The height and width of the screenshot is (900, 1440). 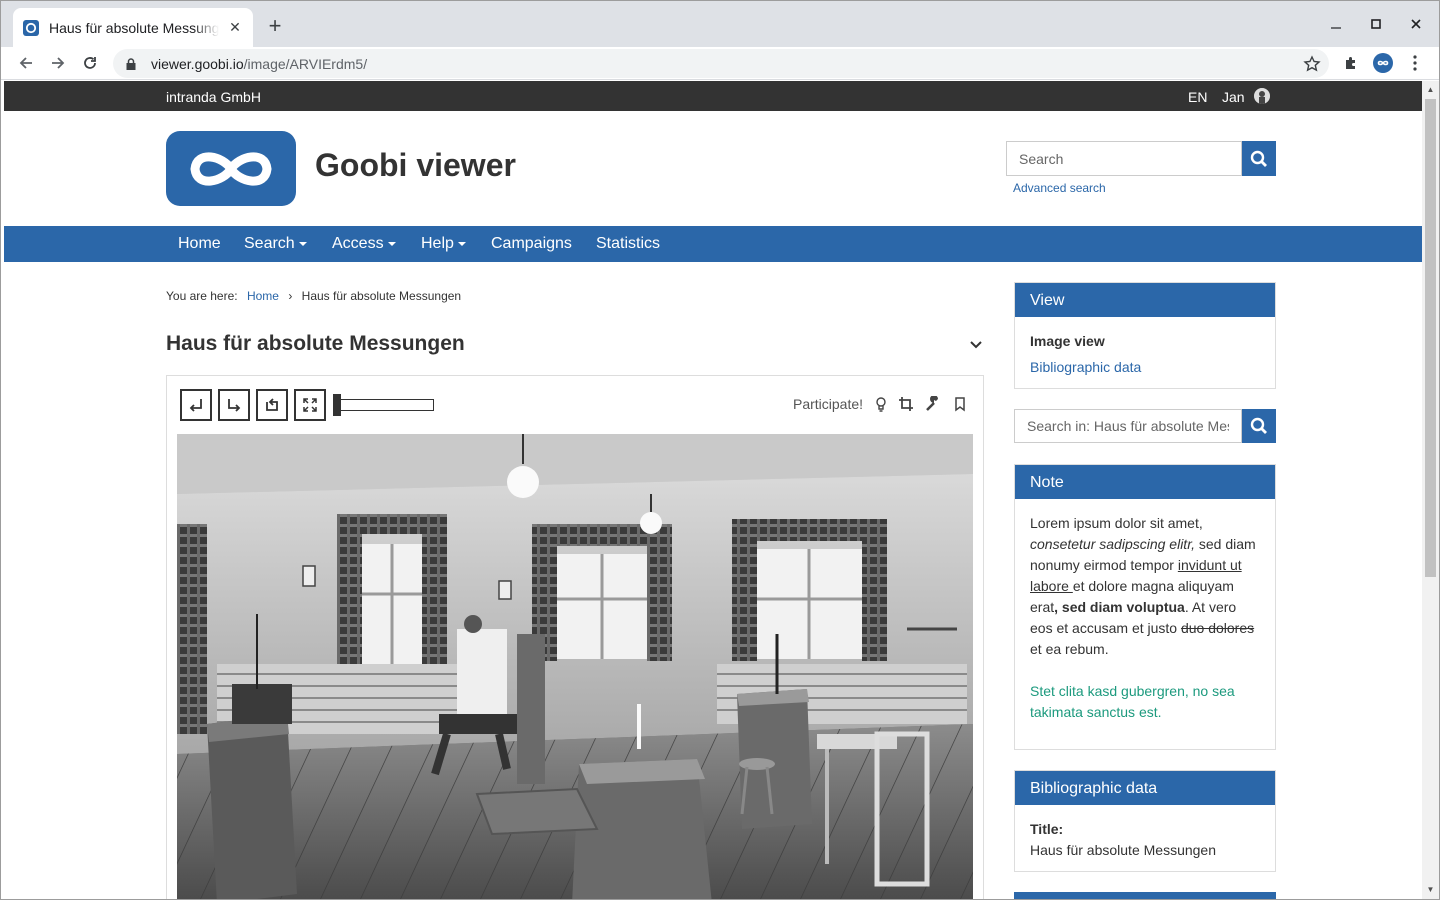 What do you see at coordinates (90, 63) in the screenshot?
I see `reload-icon` at bounding box center [90, 63].